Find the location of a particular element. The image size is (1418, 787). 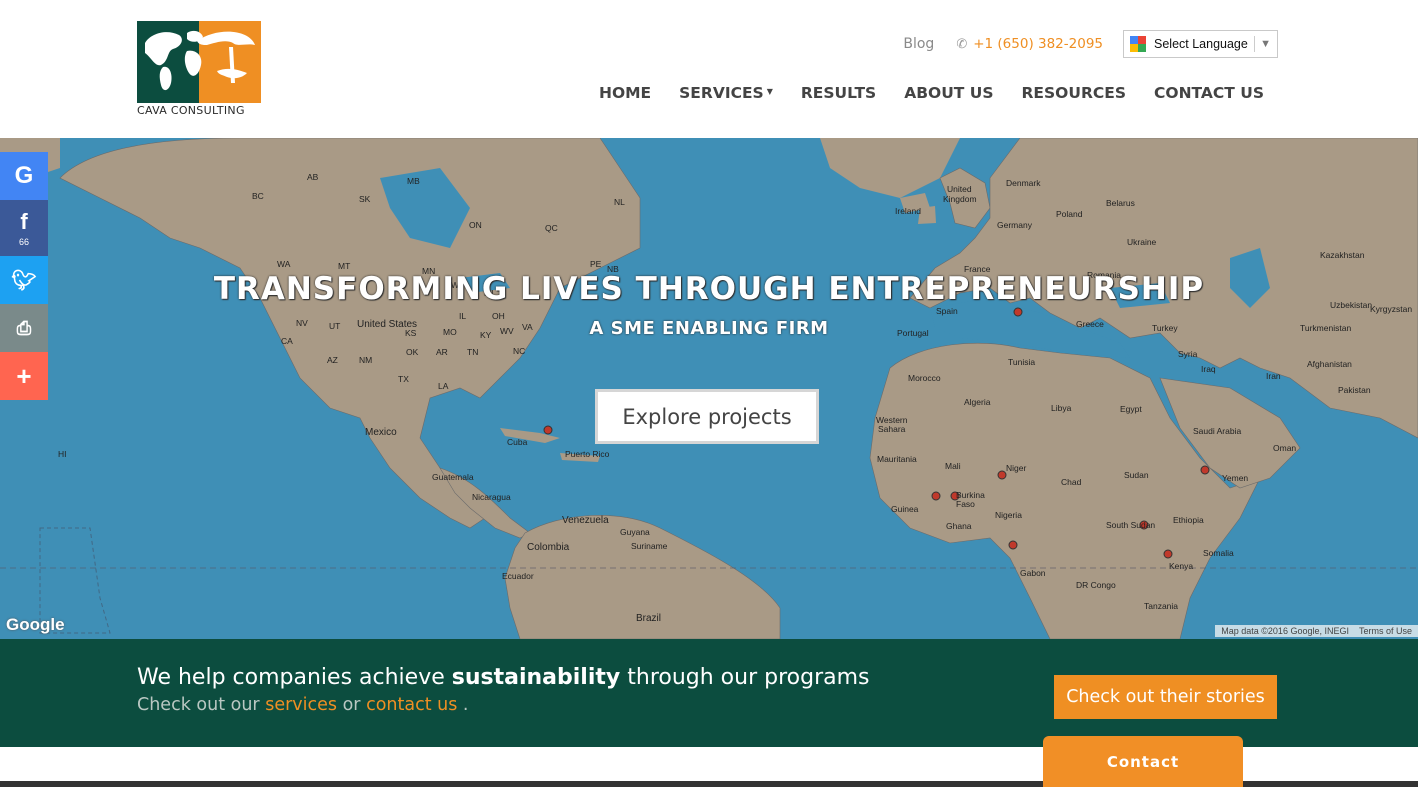

svg-text: Oman is located at coordinates (1284, 448).